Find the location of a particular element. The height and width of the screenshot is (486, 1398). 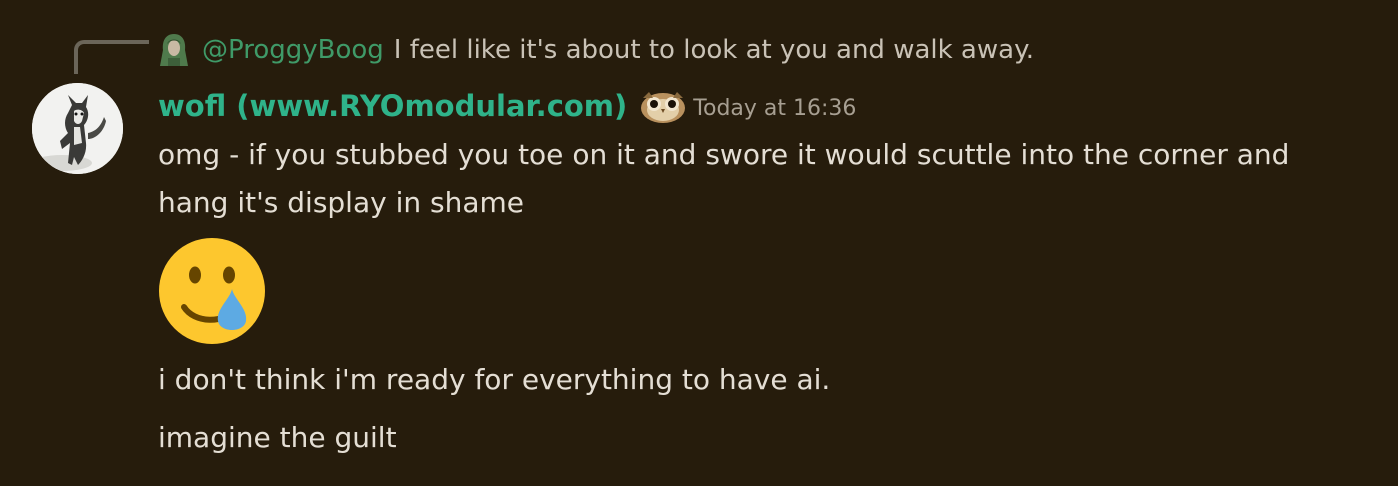

reply-avatar-icon is located at coordinates (174, 50).